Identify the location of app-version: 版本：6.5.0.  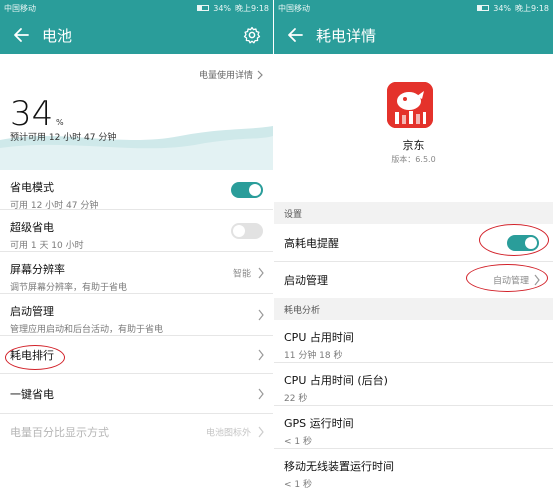
(413, 159).